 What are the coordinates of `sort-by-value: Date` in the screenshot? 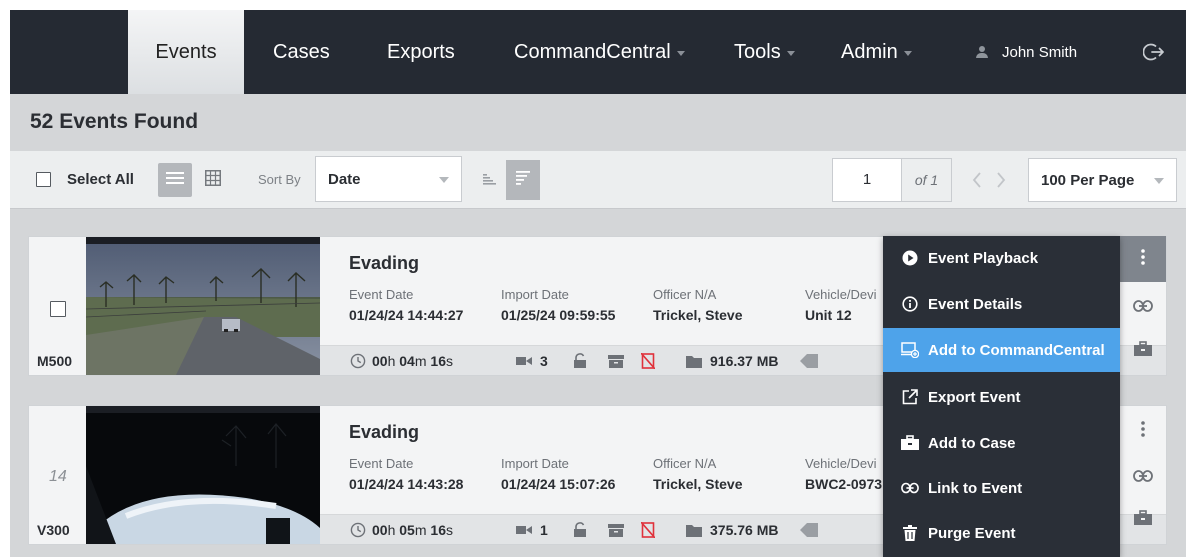 It's located at (344, 179).